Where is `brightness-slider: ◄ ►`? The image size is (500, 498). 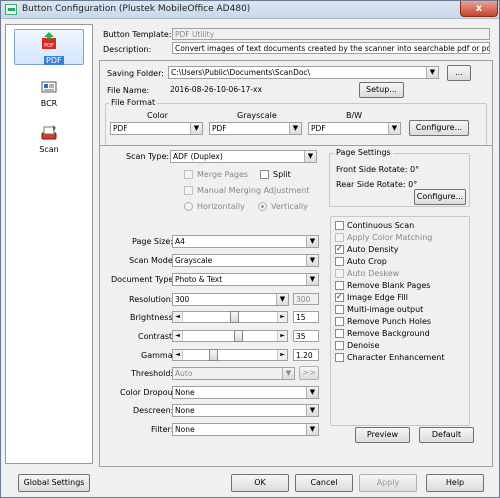
brightness-slider: ◄ ► is located at coordinates (230, 317).